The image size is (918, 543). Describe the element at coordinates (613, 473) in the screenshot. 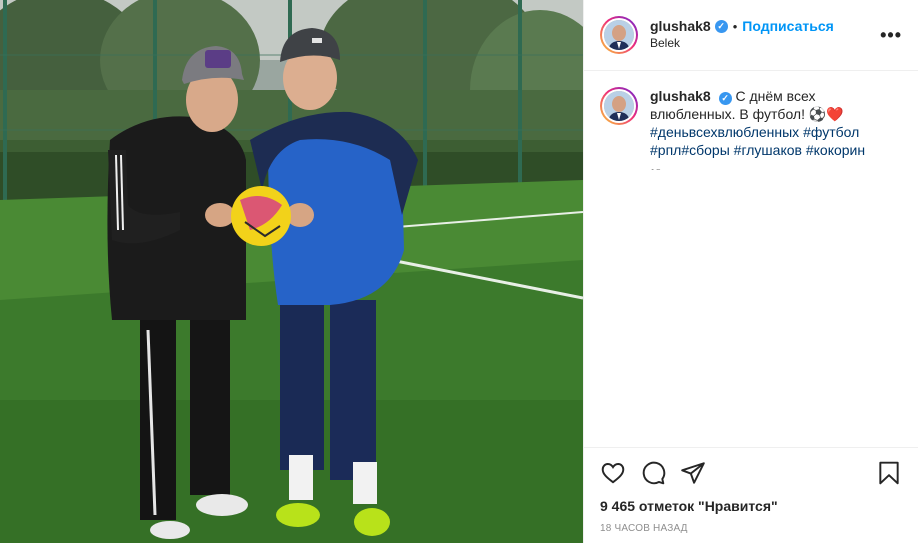

I see `heart-icon` at that location.